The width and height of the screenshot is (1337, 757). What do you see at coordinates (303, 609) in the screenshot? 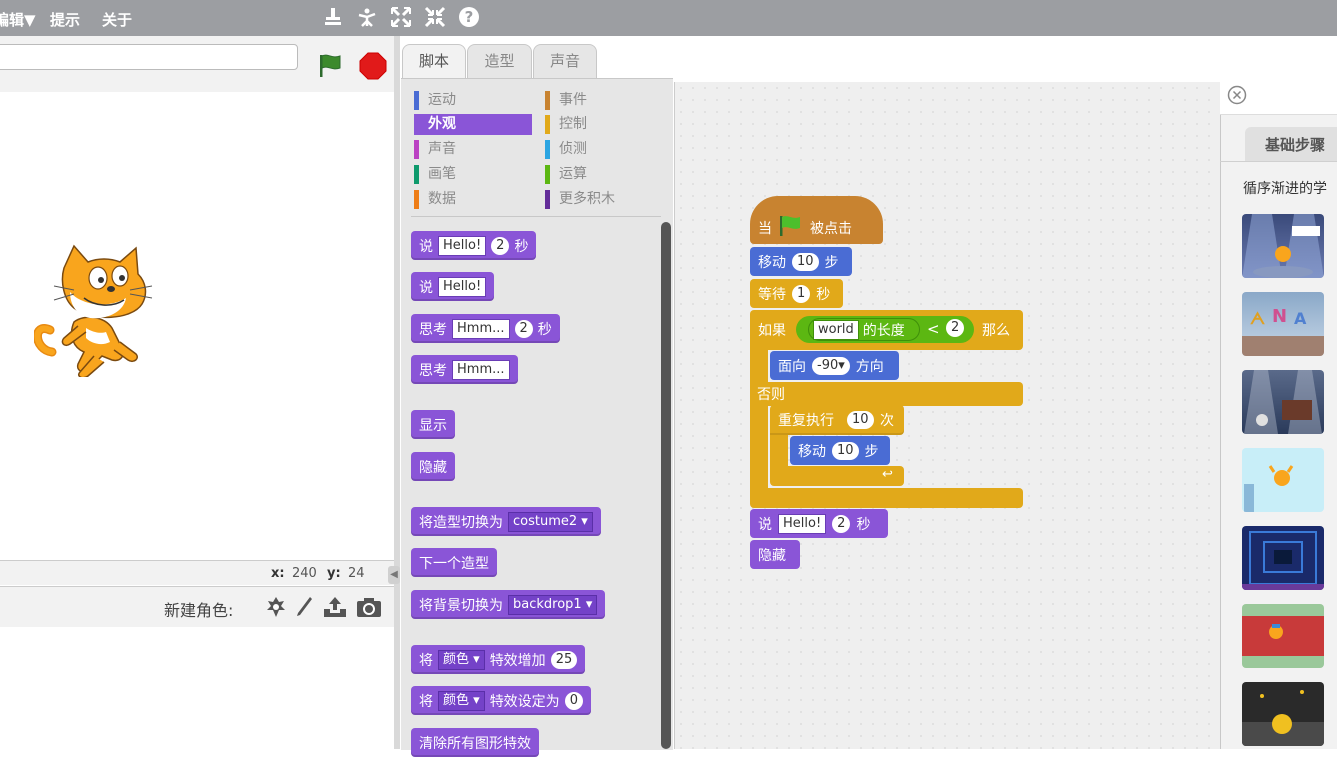
I see `paint-brush-icon` at bounding box center [303, 609].